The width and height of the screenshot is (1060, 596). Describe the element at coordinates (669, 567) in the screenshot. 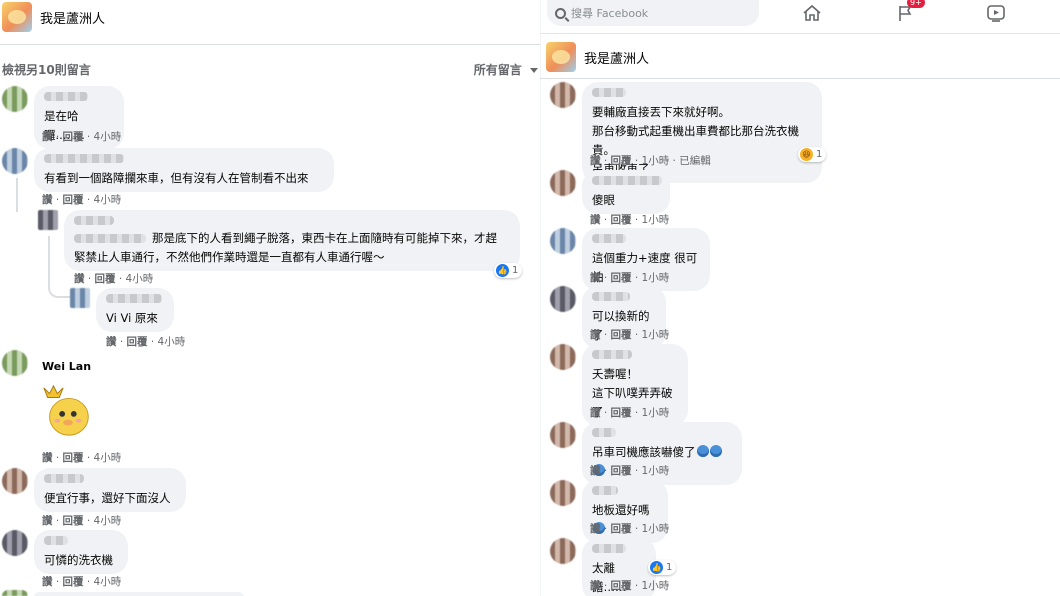

I see `reaction-count: 1` at that location.